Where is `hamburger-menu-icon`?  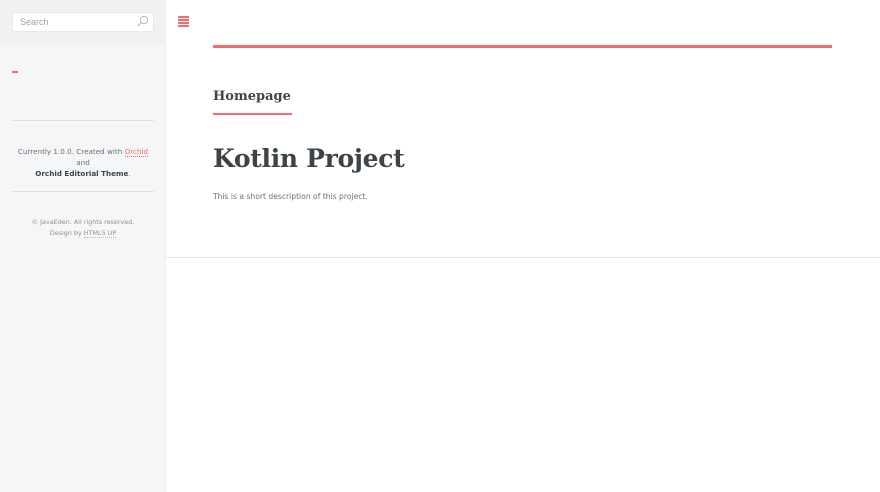 hamburger-menu-icon is located at coordinates (183, 21).